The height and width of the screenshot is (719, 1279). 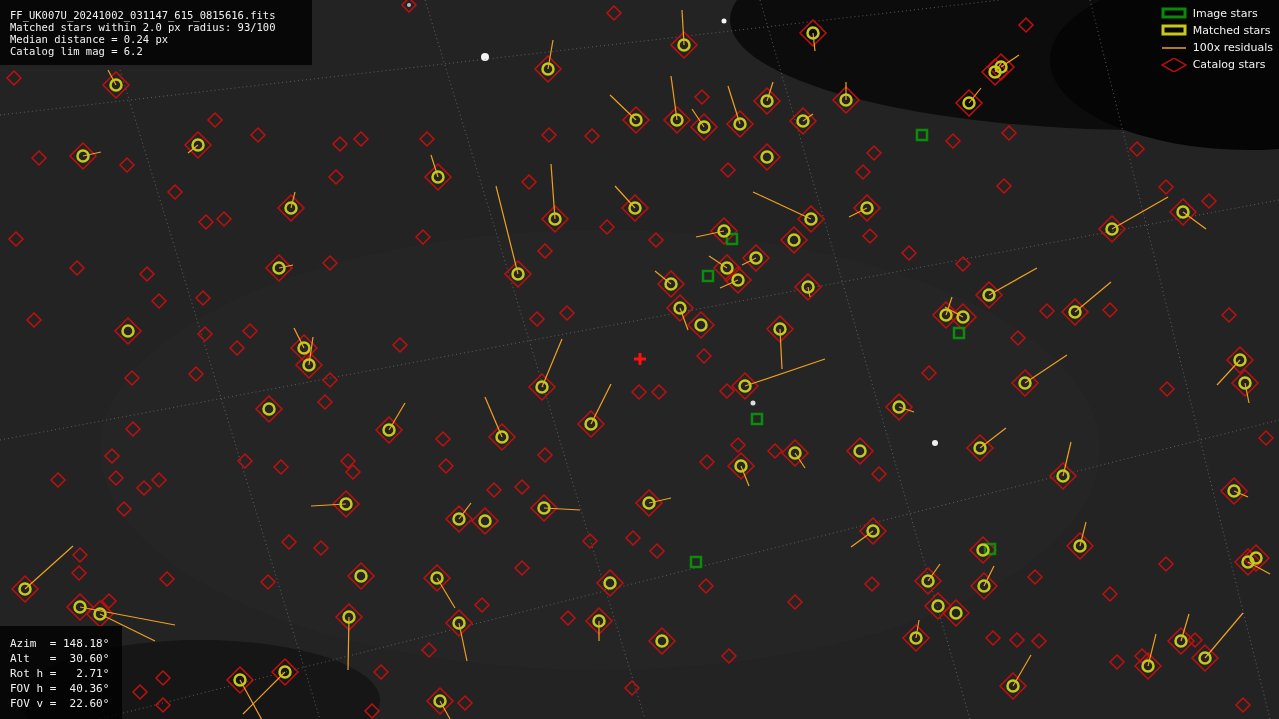 I want to click on info-text: Median distance = 0.24 px, so click(x=90, y=39).